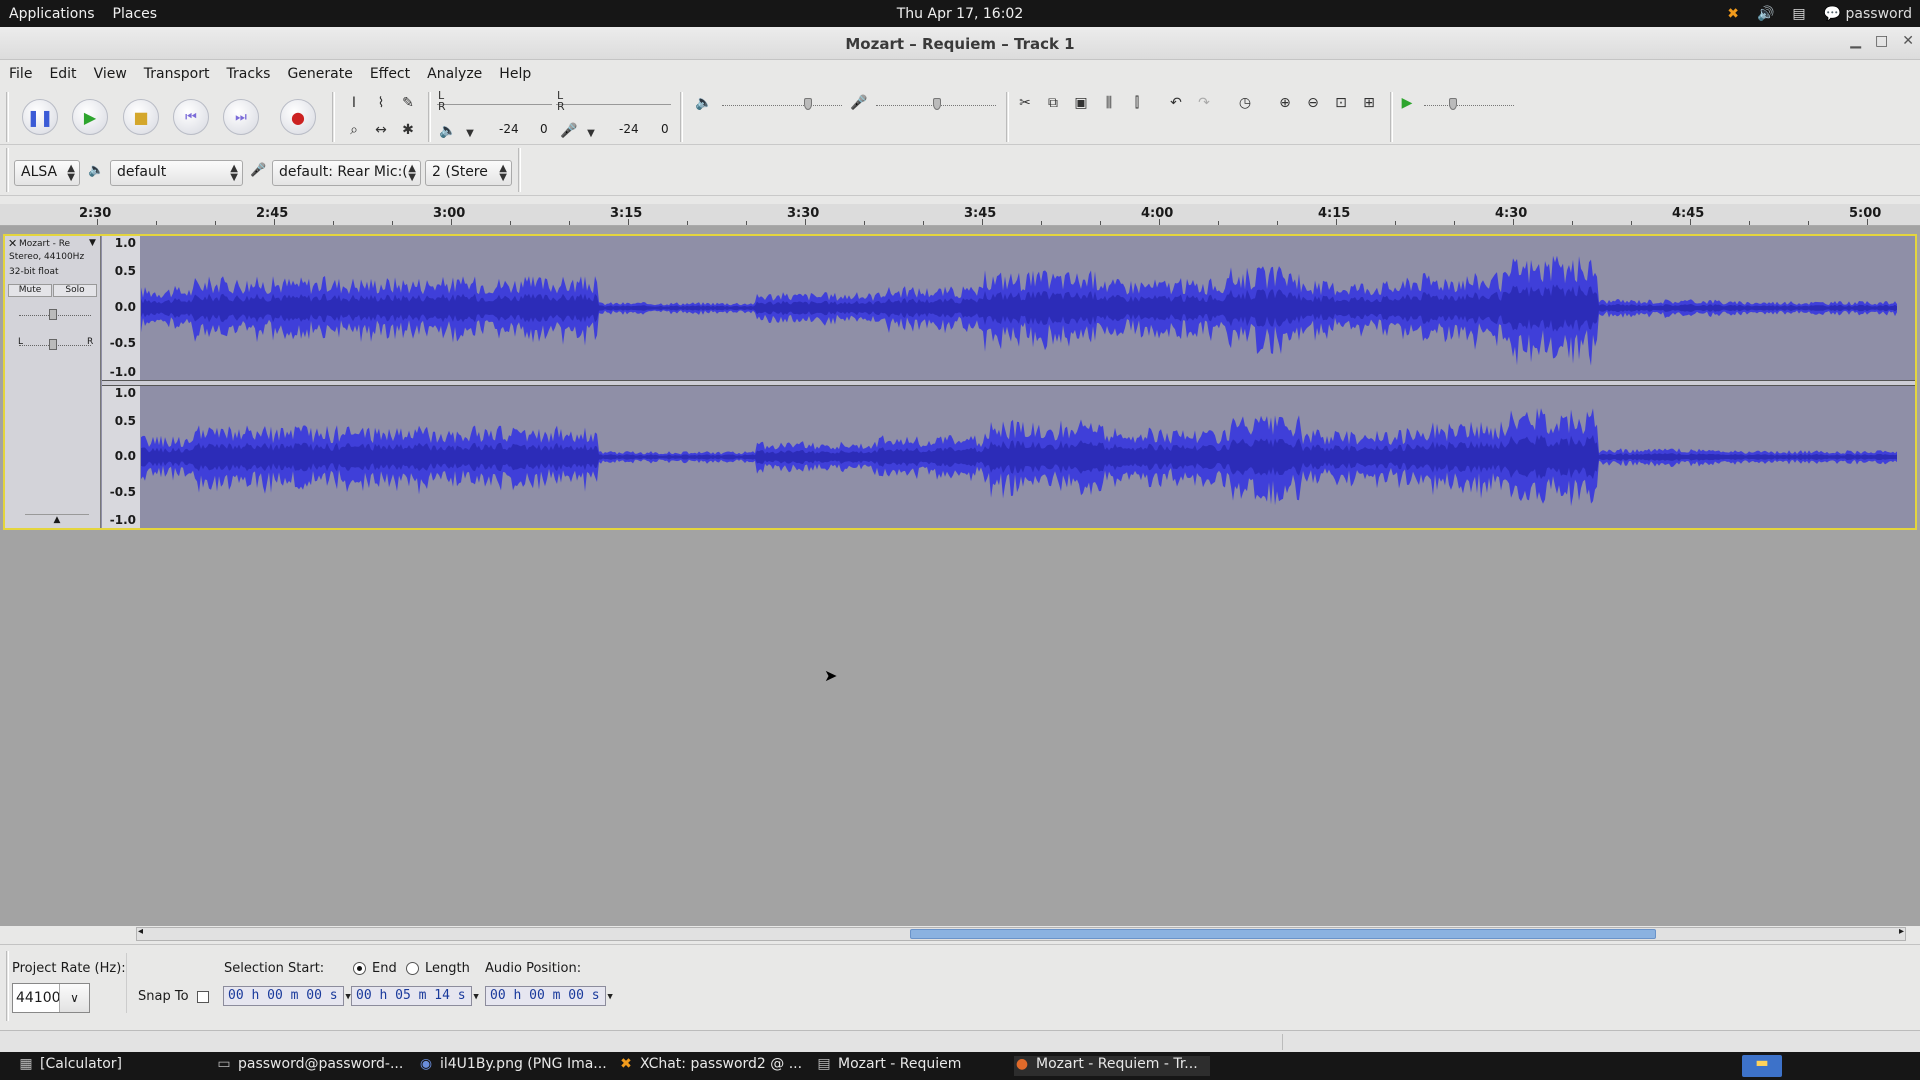 This screenshot has width=1920, height=1080. I want to click on stop-button: ■, so click(141, 117).